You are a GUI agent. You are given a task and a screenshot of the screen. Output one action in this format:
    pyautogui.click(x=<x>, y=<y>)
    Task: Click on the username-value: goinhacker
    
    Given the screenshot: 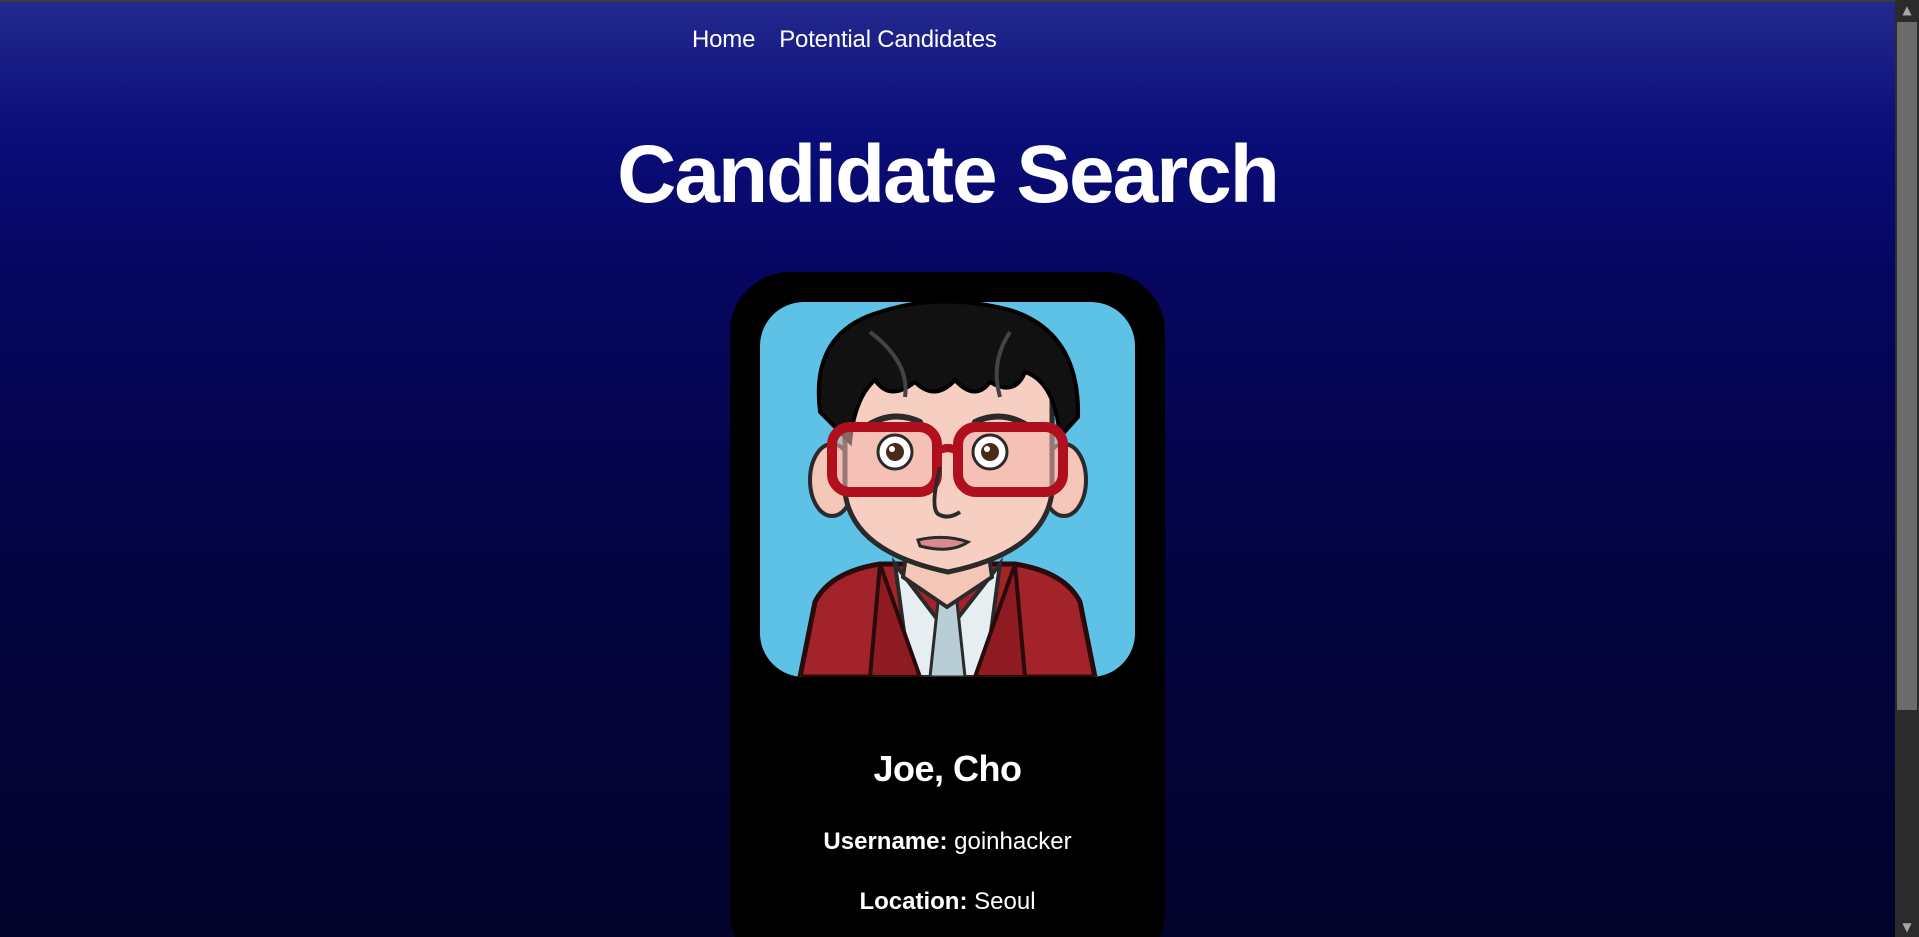 What is the action you would take?
    pyautogui.click(x=1013, y=841)
    